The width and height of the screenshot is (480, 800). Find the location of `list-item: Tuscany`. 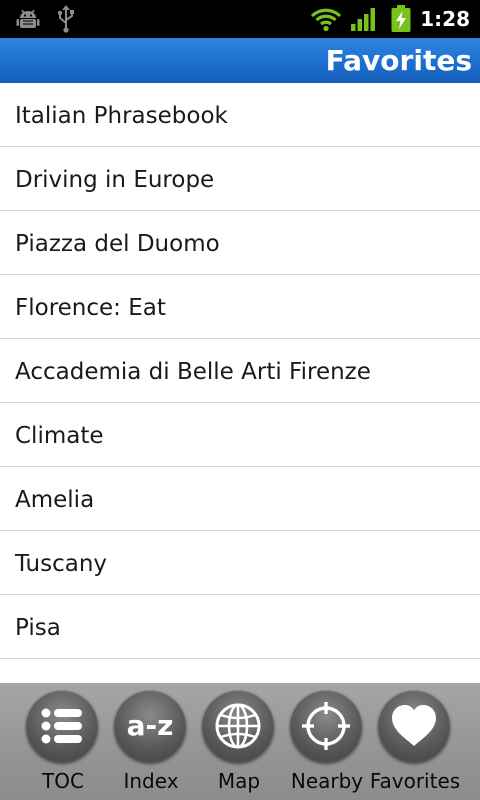

list-item: Tuscany is located at coordinates (240, 563).